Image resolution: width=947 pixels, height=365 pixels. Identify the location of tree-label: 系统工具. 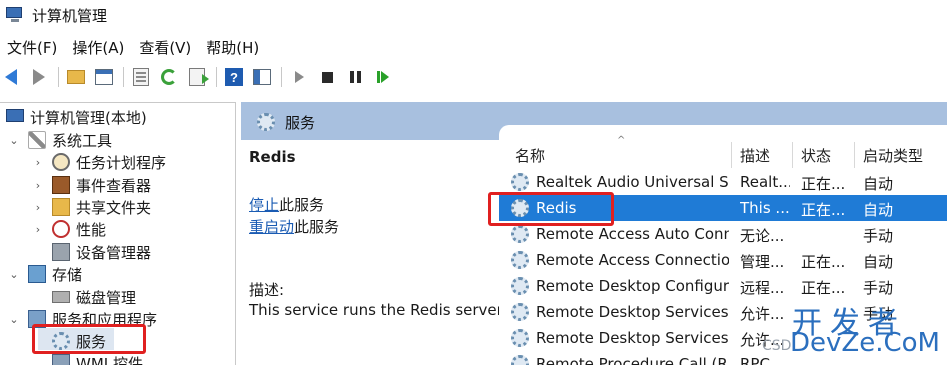
(82, 140).